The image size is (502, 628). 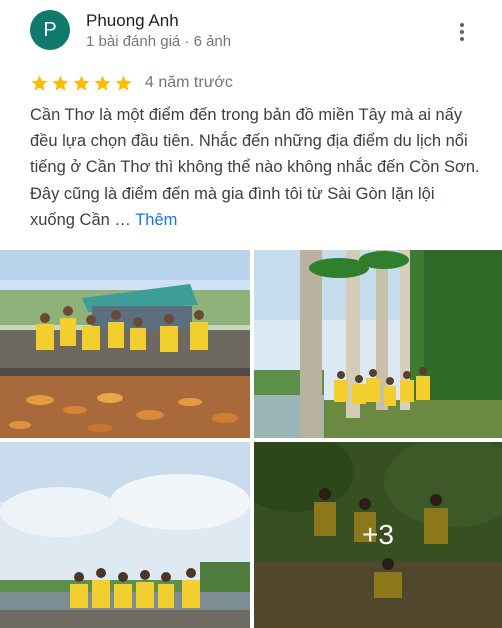 What do you see at coordinates (159, 41) in the screenshot?
I see `reviewer-meta: 1 bài đánh giá · 6 ảnh` at bounding box center [159, 41].